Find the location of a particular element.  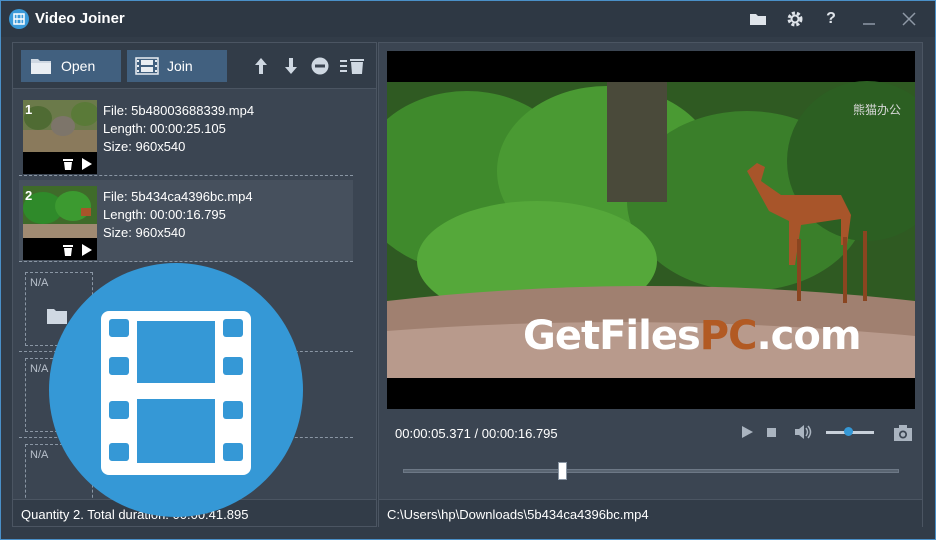

seek-handle is located at coordinates (562, 471).